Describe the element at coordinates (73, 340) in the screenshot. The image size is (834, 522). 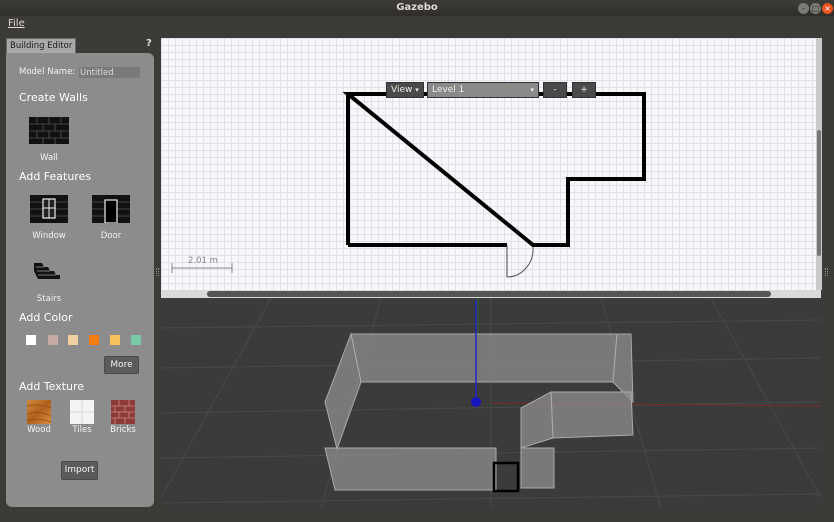
I see `color-swatch-beige` at that location.